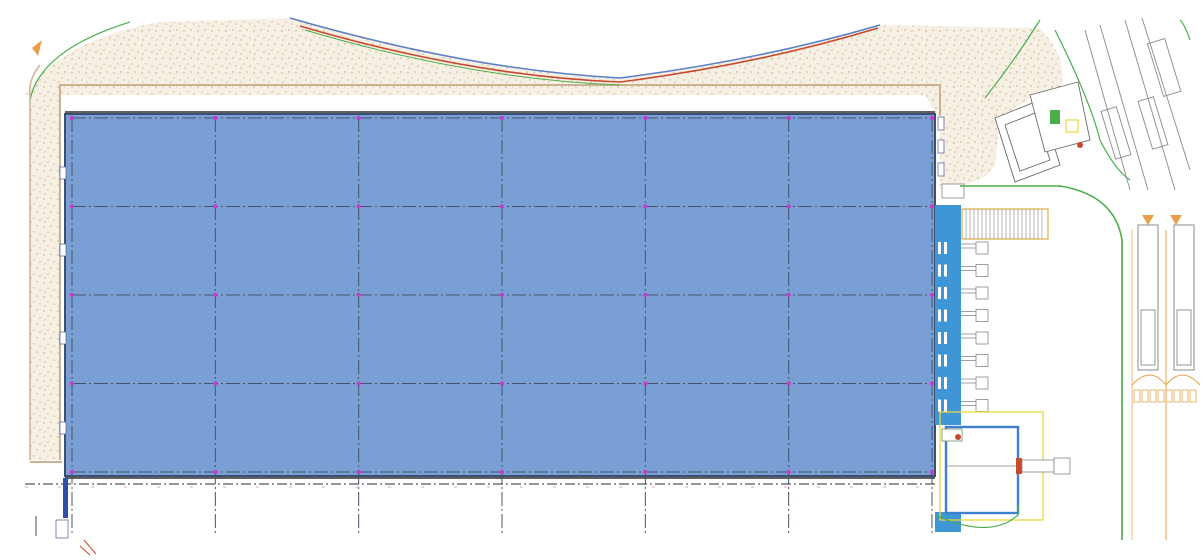 The width and height of the screenshot is (1204, 560). Describe the element at coordinates (88, 547) in the screenshot. I see `fire-hydrant-icon` at that location.